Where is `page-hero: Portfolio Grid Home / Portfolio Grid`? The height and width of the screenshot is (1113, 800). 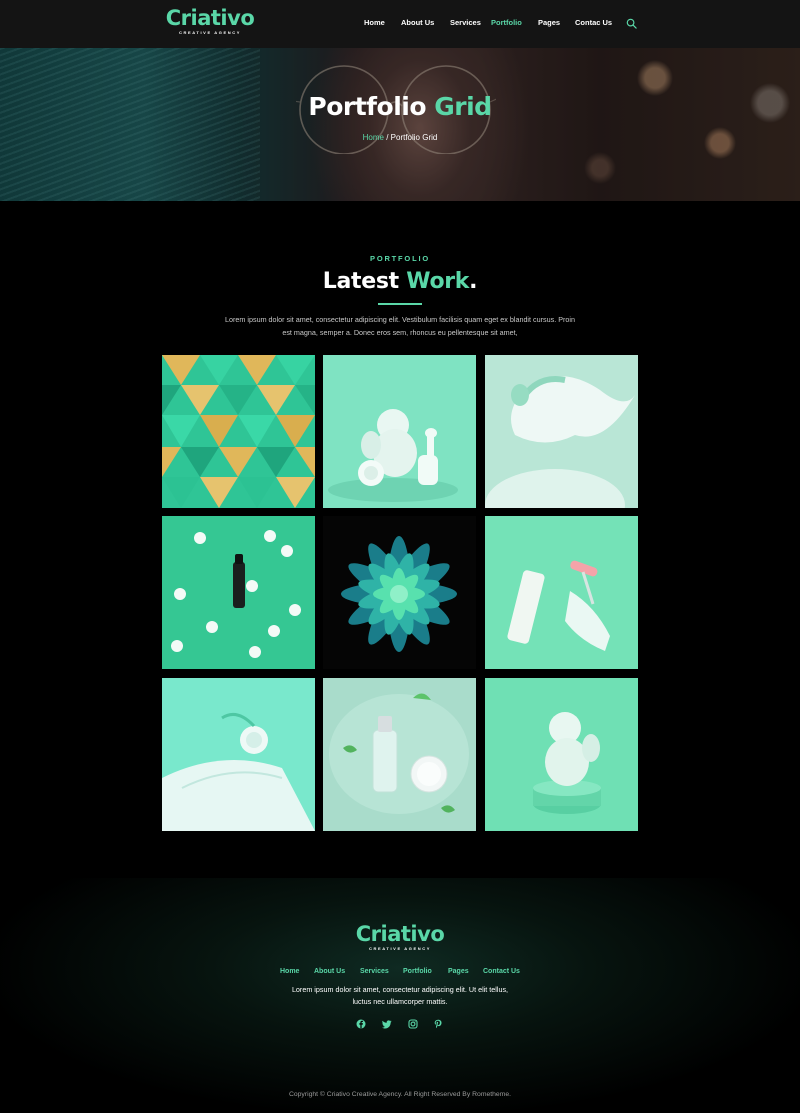 page-hero: Portfolio Grid Home / Portfolio Grid is located at coordinates (400, 124).